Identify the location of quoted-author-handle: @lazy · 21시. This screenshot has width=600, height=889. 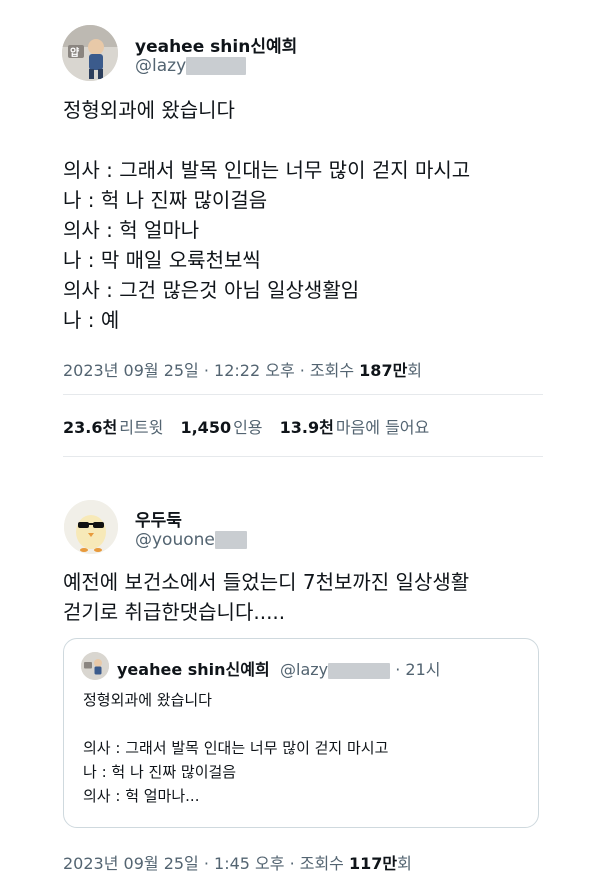
(360, 668).